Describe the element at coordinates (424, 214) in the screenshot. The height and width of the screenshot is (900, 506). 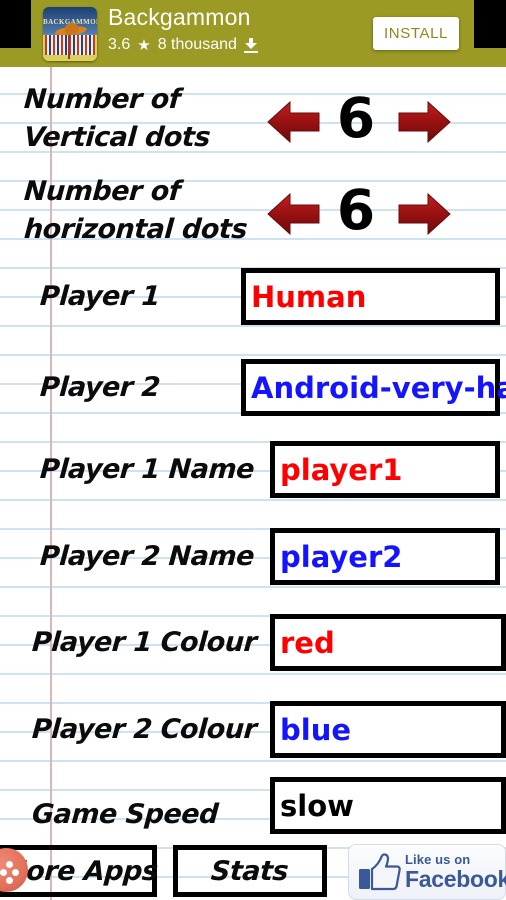
I see `horizontal-dots-increment-button` at that location.